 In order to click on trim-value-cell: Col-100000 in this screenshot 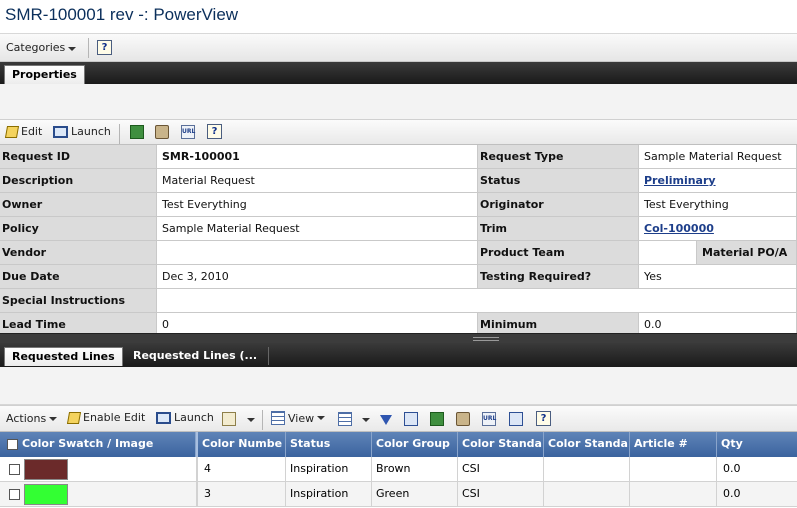, I will do `click(718, 229)`.